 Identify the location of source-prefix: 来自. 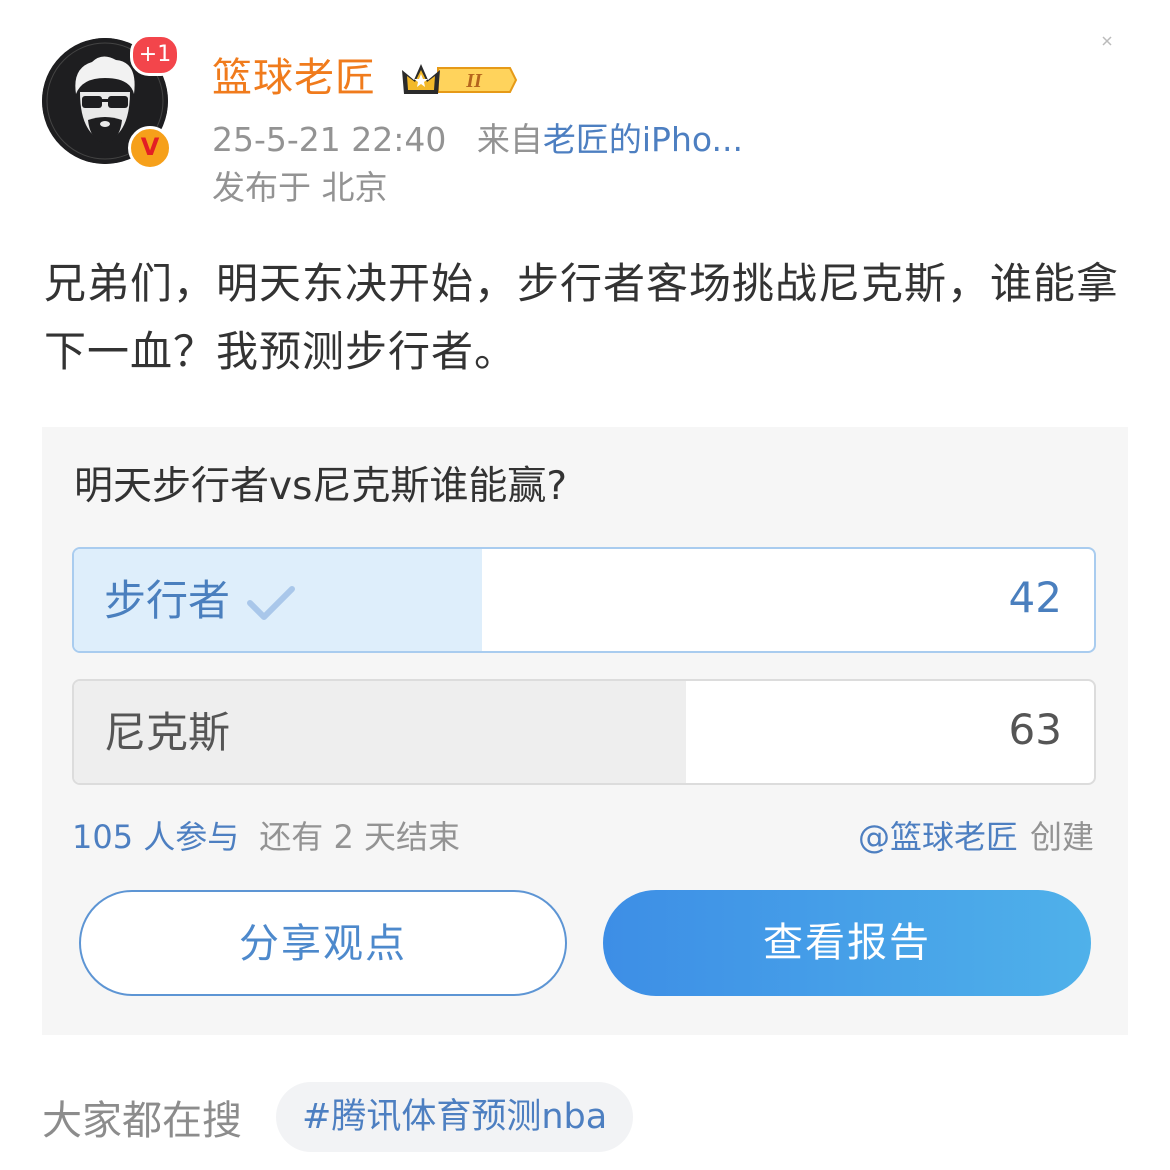
(509, 139).